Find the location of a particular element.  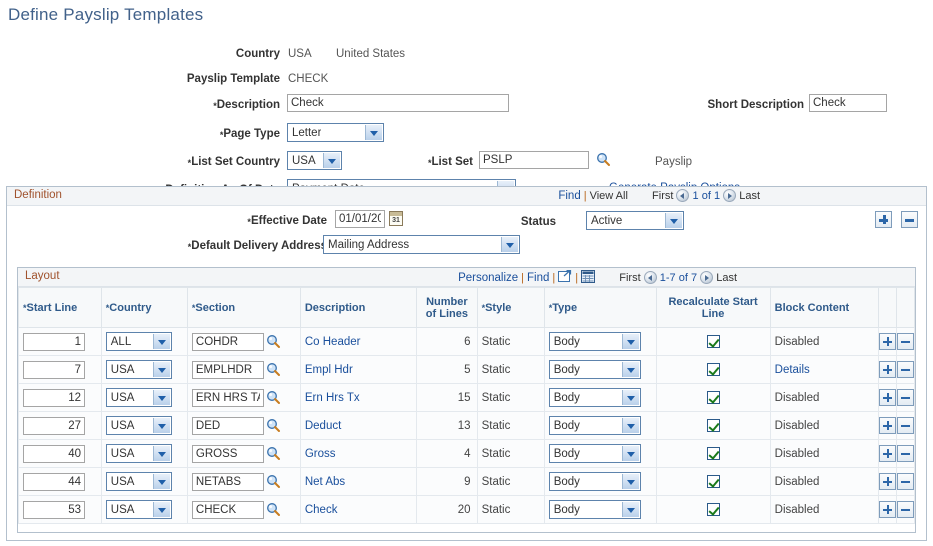

status-select: Active is located at coordinates (635, 220).